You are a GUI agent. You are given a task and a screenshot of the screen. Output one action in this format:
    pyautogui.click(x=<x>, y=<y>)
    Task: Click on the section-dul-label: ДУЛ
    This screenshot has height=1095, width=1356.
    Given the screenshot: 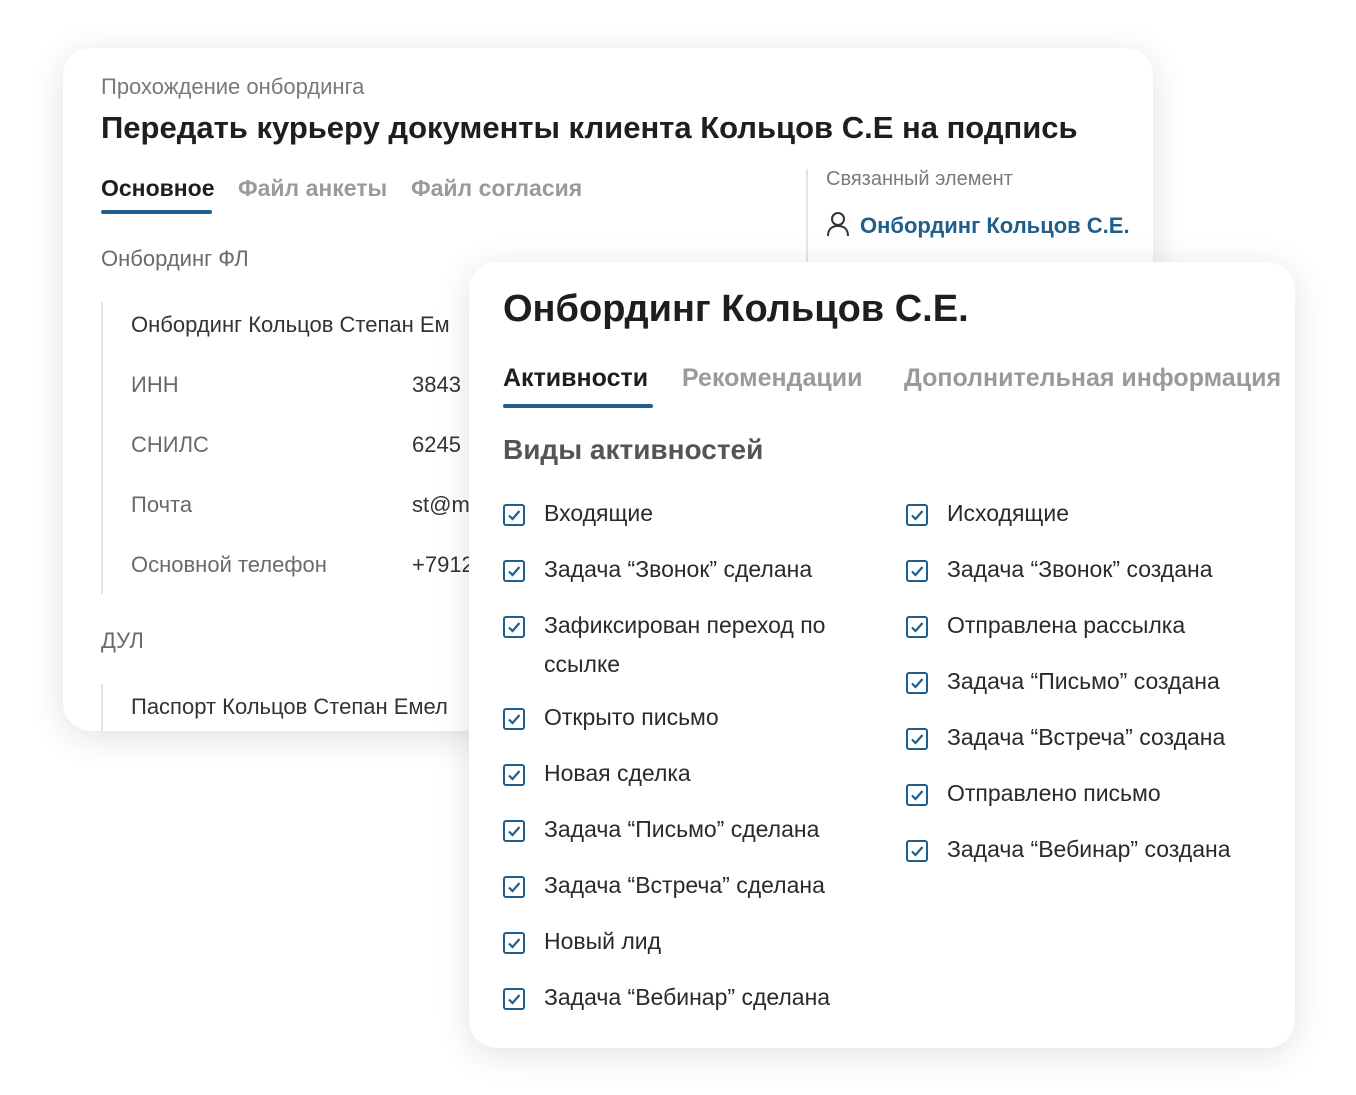 What is the action you would take?
    pyautogui.click(x=122, y=640)
    